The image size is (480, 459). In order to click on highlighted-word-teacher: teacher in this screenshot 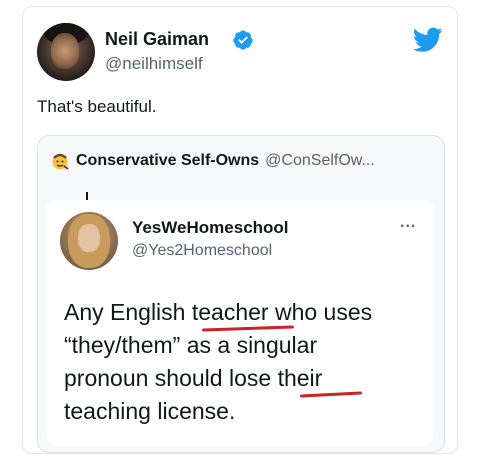, I will do `click(230, 312)`.